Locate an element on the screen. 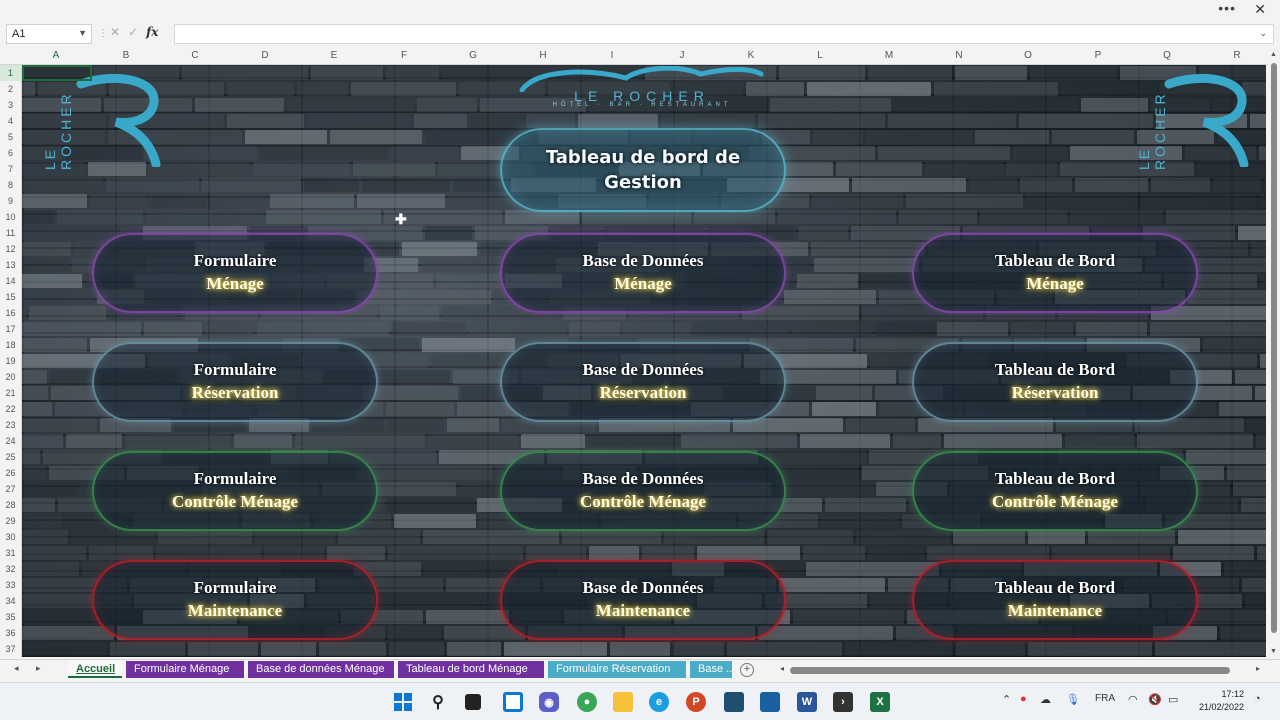 Image resolution: width=1280 pixels, height=720 pixels. windows-start-icon is located at coordinates (403, 702).